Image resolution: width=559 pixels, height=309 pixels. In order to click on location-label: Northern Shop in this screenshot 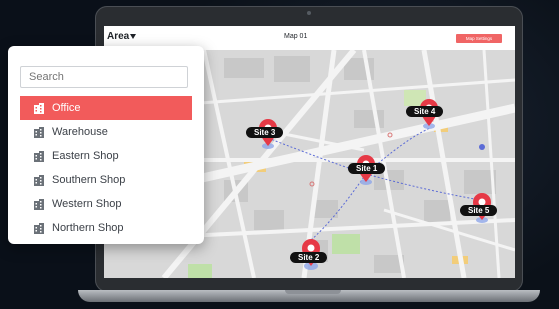, I will do `click(88, 228)`.